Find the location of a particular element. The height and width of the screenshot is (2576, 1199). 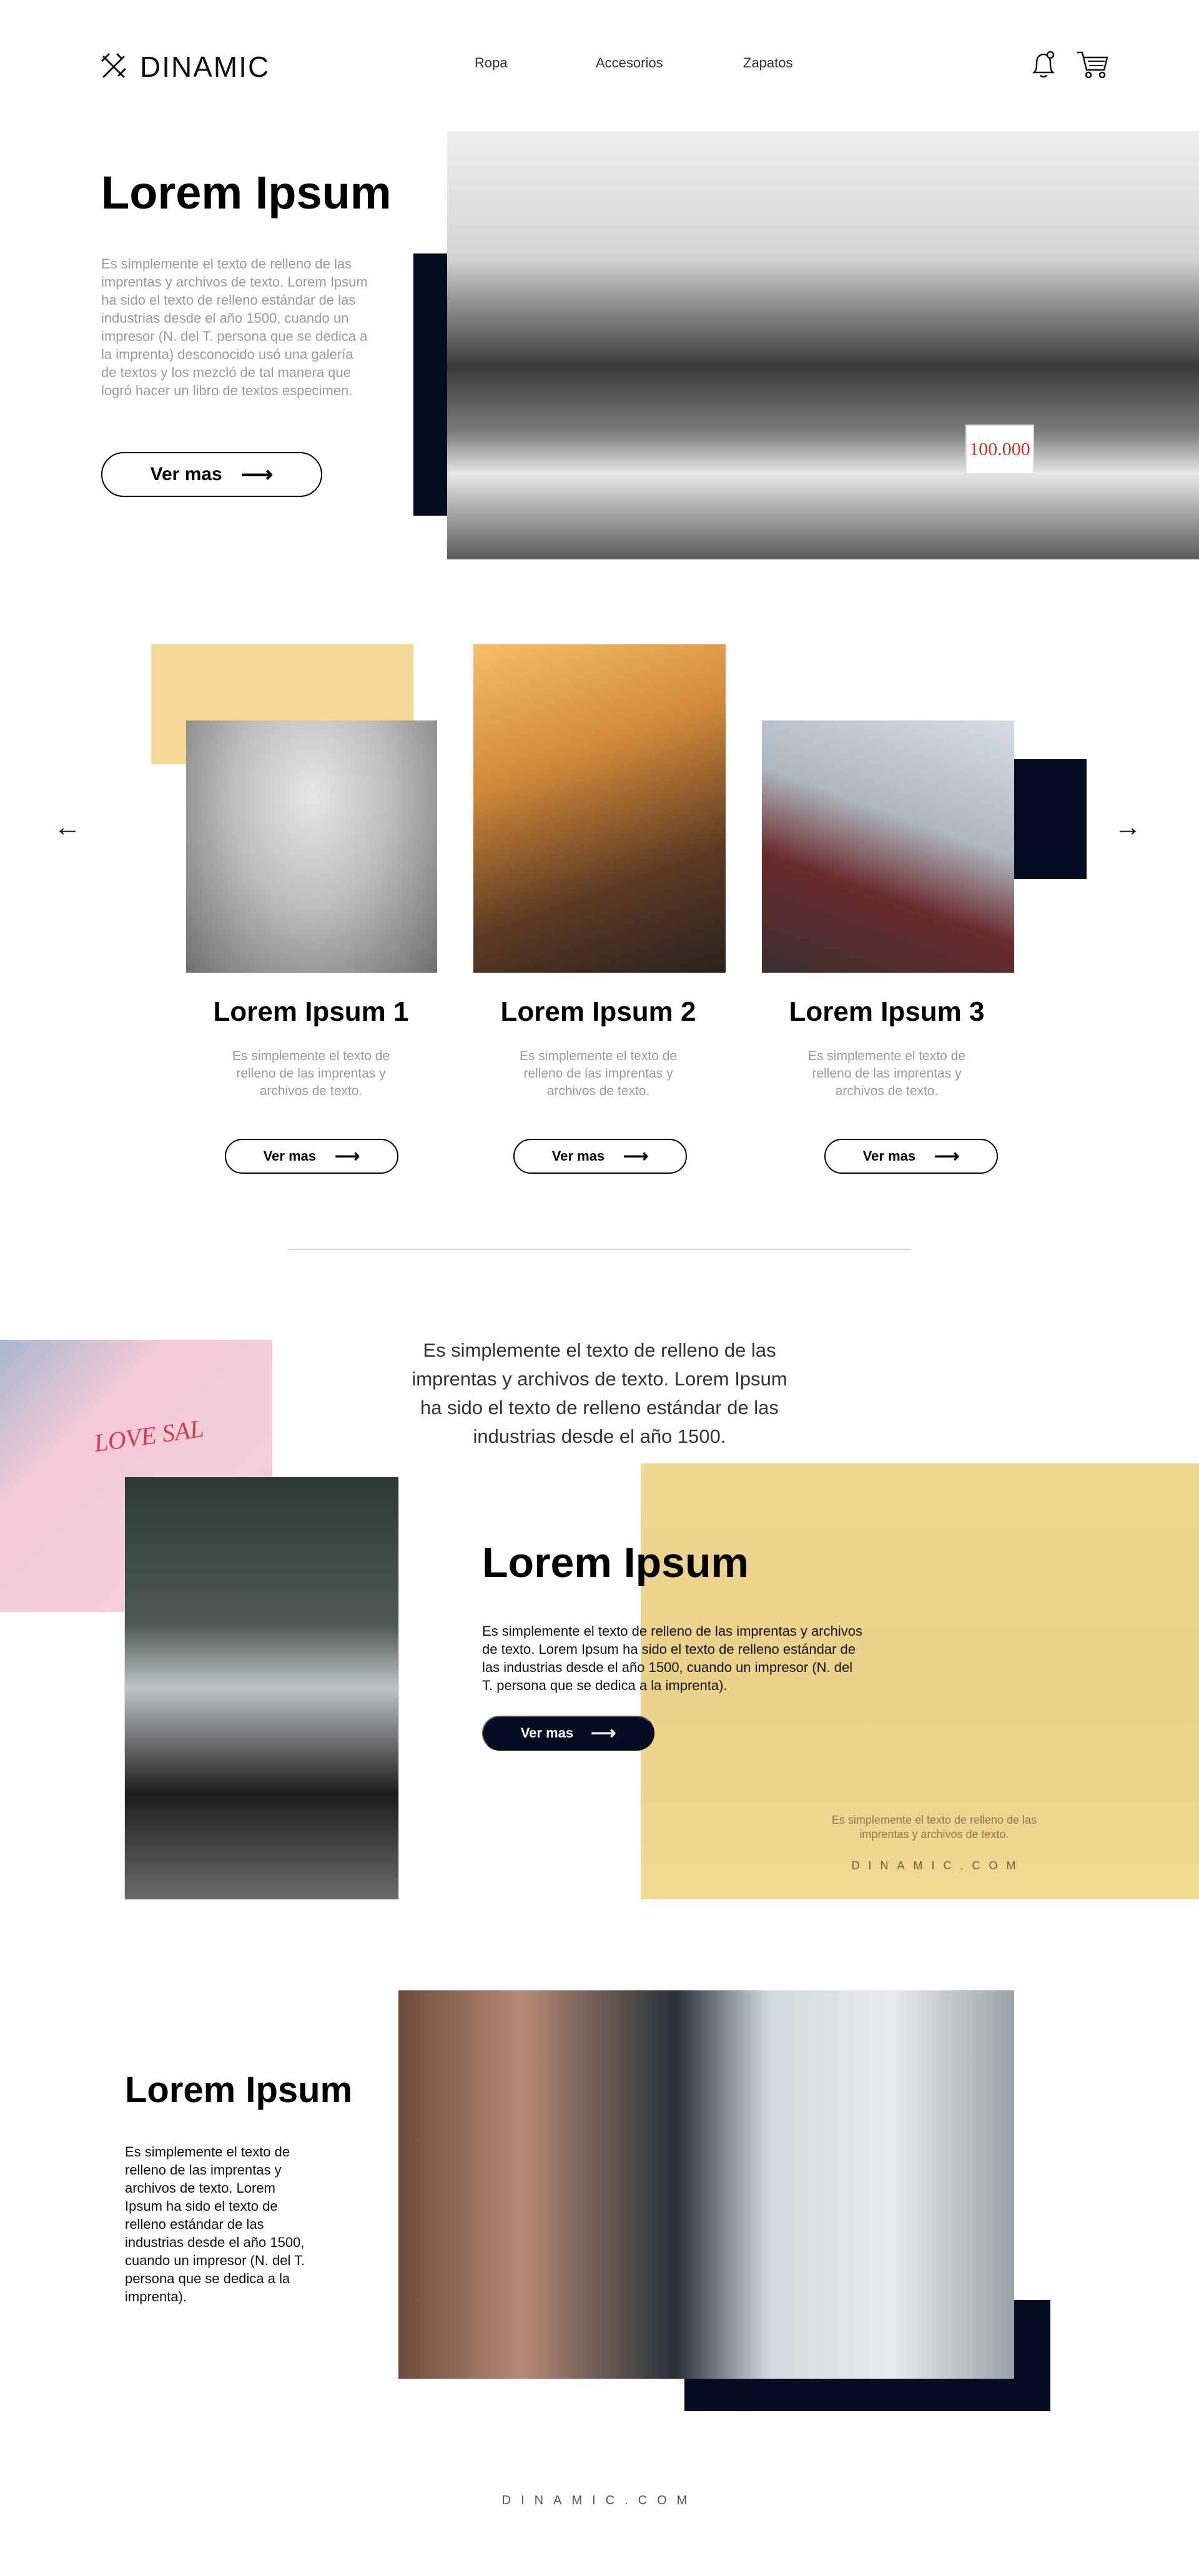

brand-logo: DINAMIC is located at coordinates (185, 67).